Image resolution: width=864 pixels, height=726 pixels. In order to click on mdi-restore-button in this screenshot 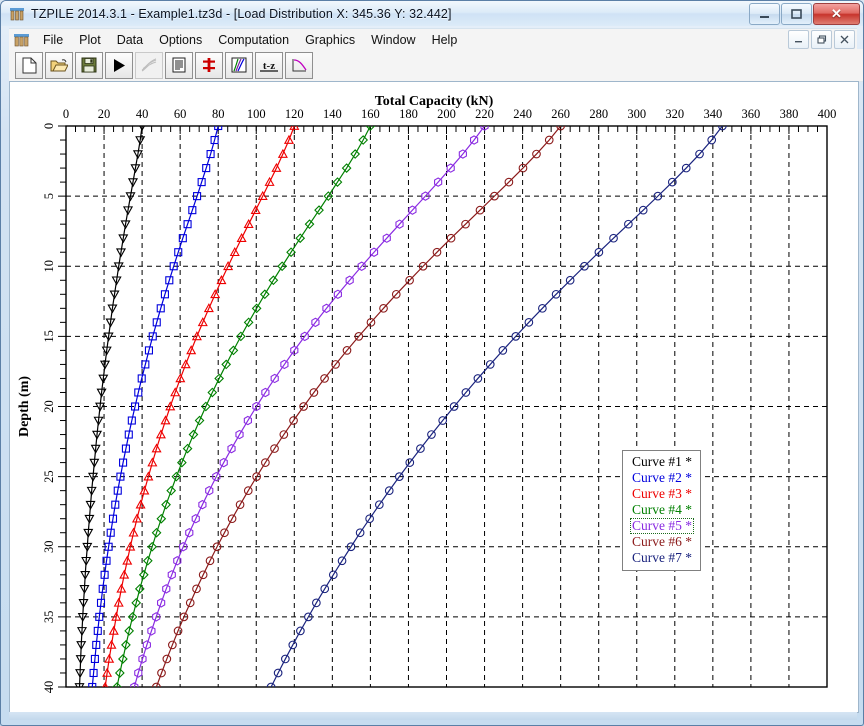, I will do `click(821, 39)`.